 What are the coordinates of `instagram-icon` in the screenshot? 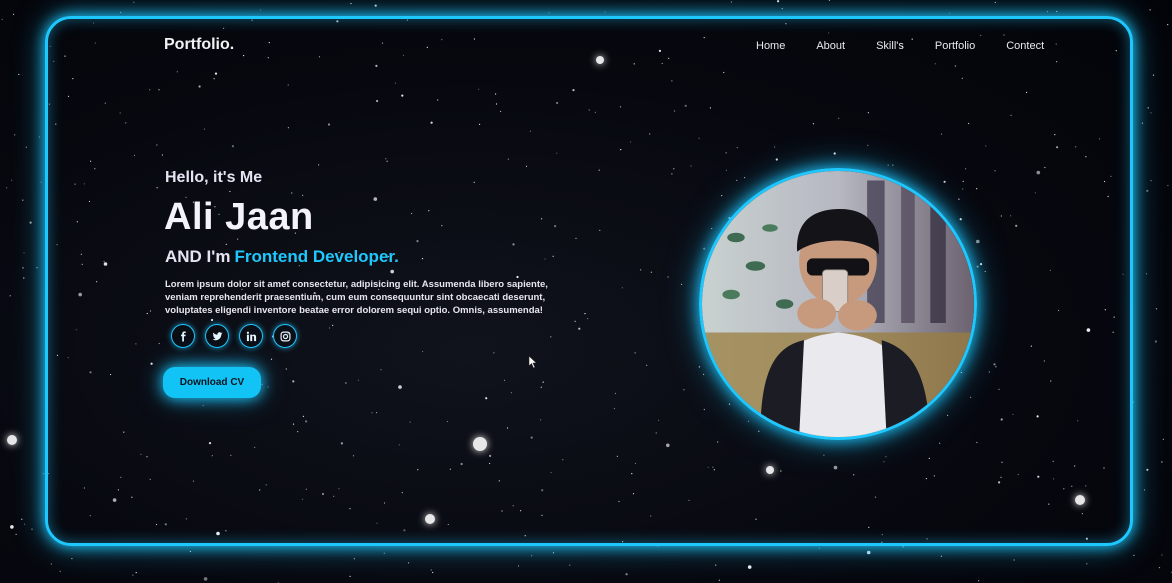 It's located at (285, 336).